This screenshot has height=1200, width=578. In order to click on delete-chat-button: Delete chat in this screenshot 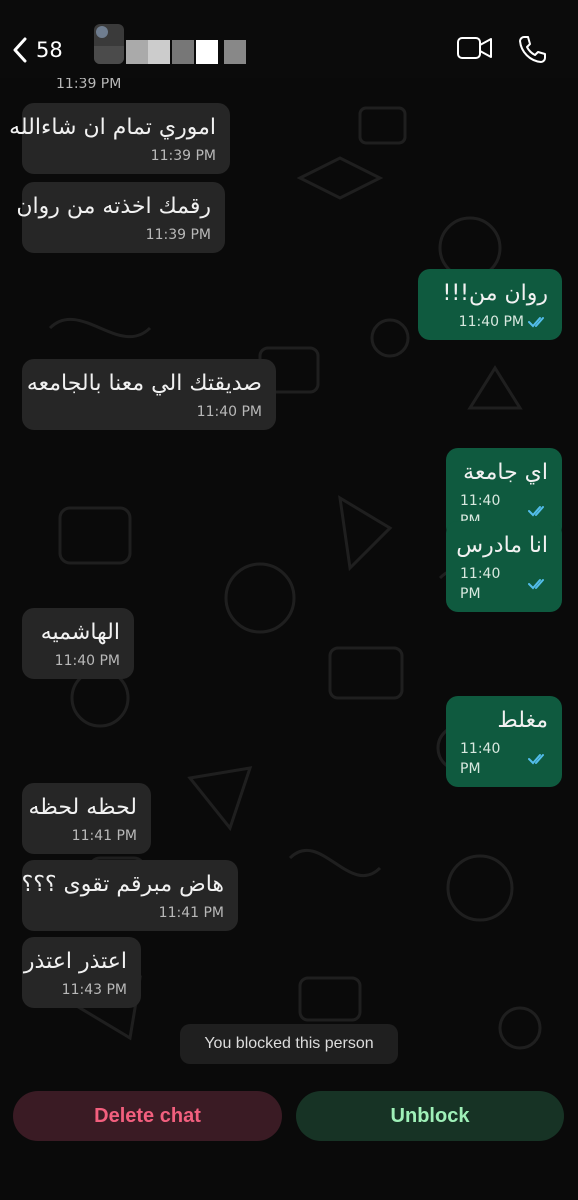, I will do `click(147, 1116)`.